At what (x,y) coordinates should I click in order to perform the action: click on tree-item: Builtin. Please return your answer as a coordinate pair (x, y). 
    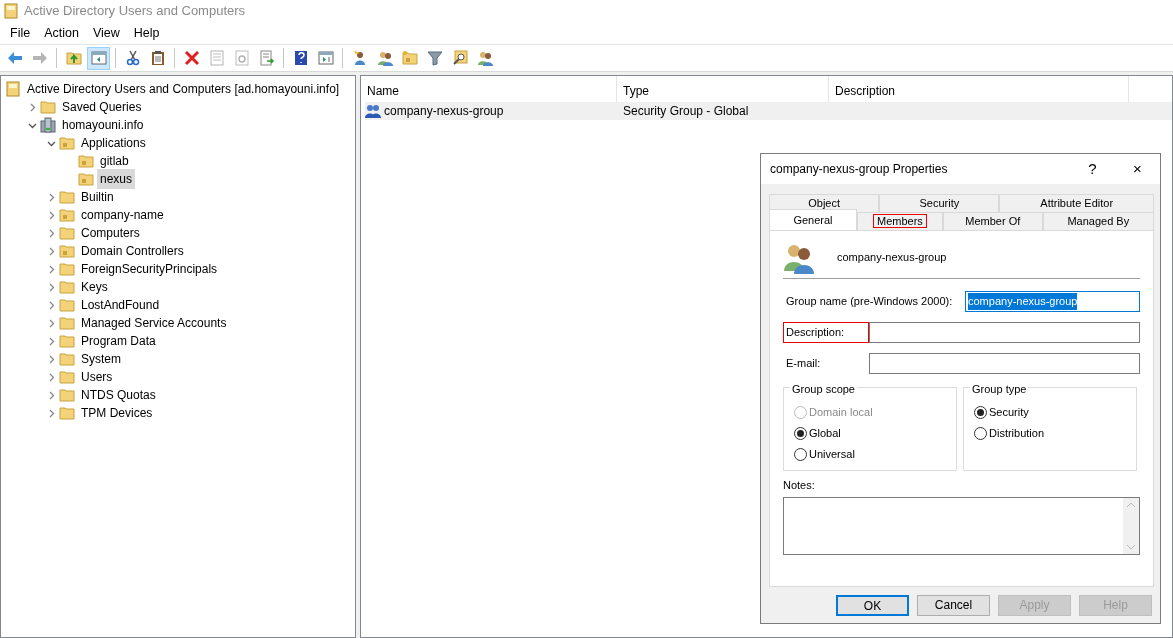
    Looking at the image, I should click on (97, 197).